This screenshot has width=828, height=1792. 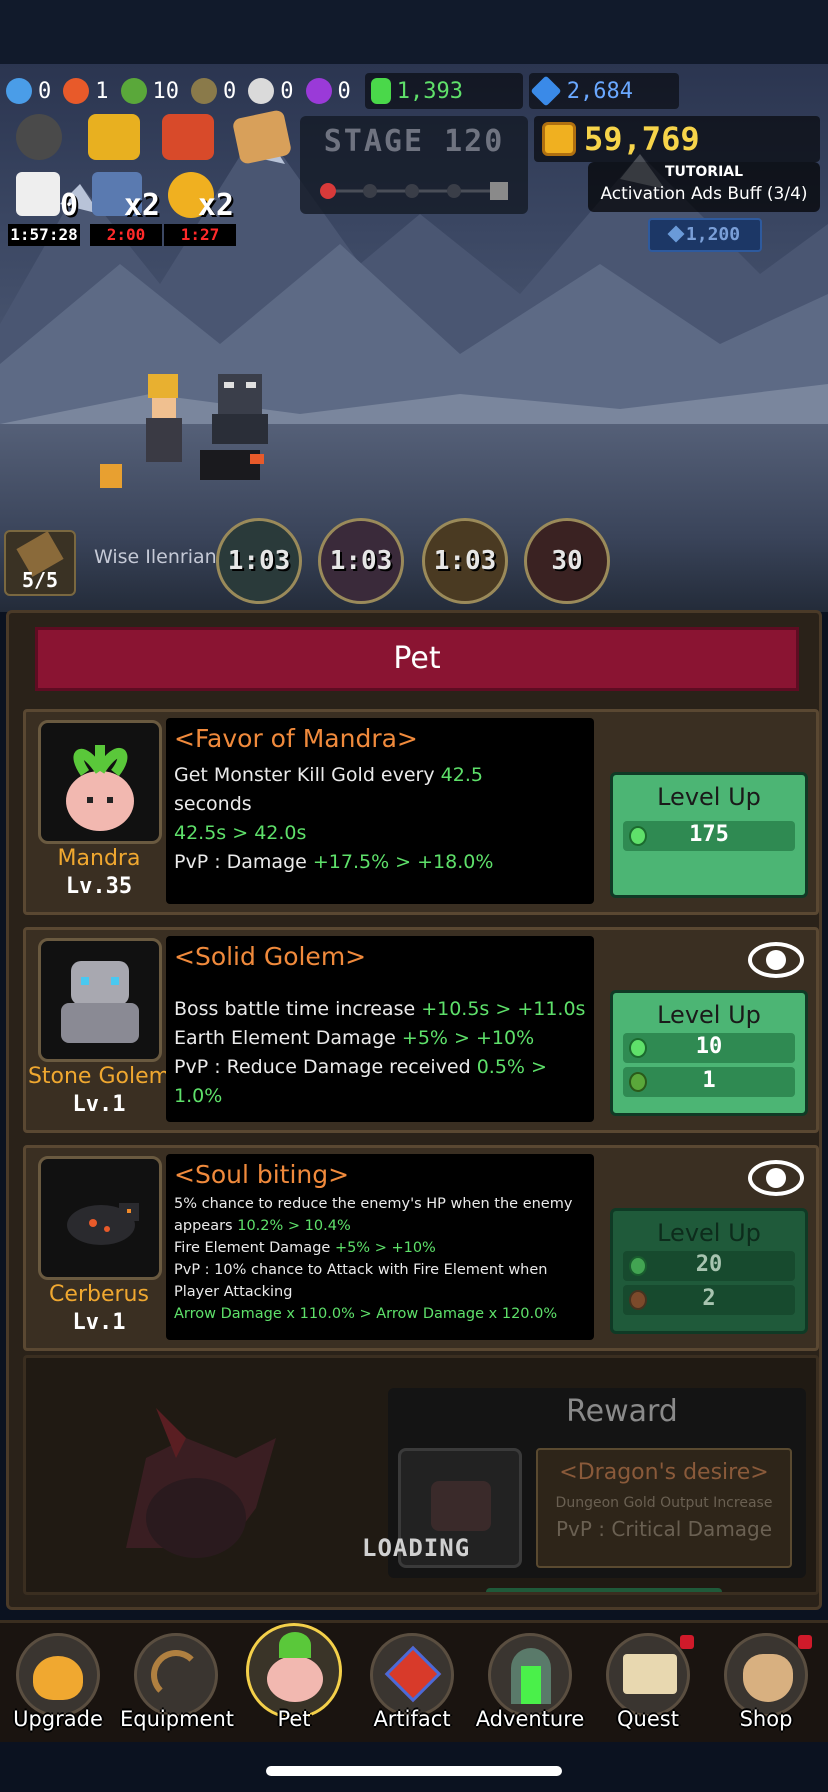 What do you see at coordinates (28, 91) in the screenshot?
I see `currency-water: 0` at bounding box center [28, 91].